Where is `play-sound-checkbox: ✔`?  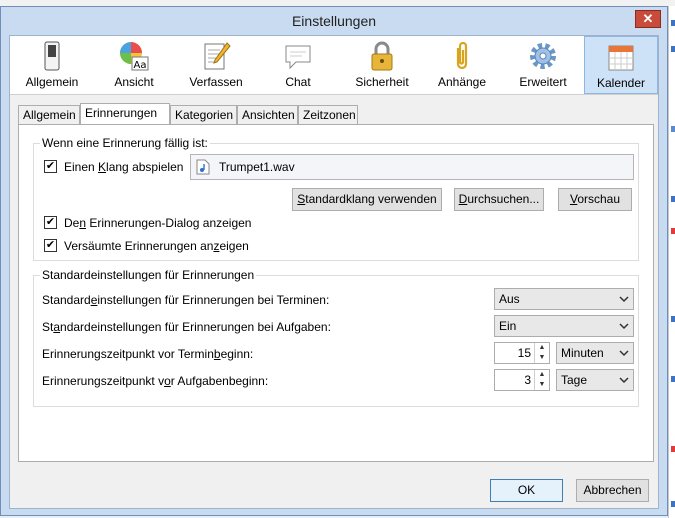
play-sound-checkbox: ✔ is located at coordinates (50, 166).